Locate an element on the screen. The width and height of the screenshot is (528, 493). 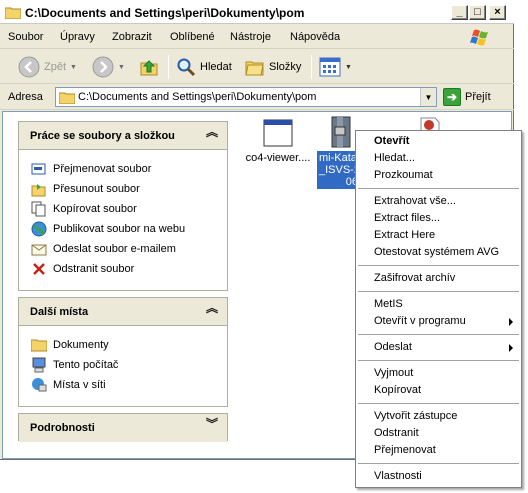
search-button: Hledat is located at coordinates (204, 67).